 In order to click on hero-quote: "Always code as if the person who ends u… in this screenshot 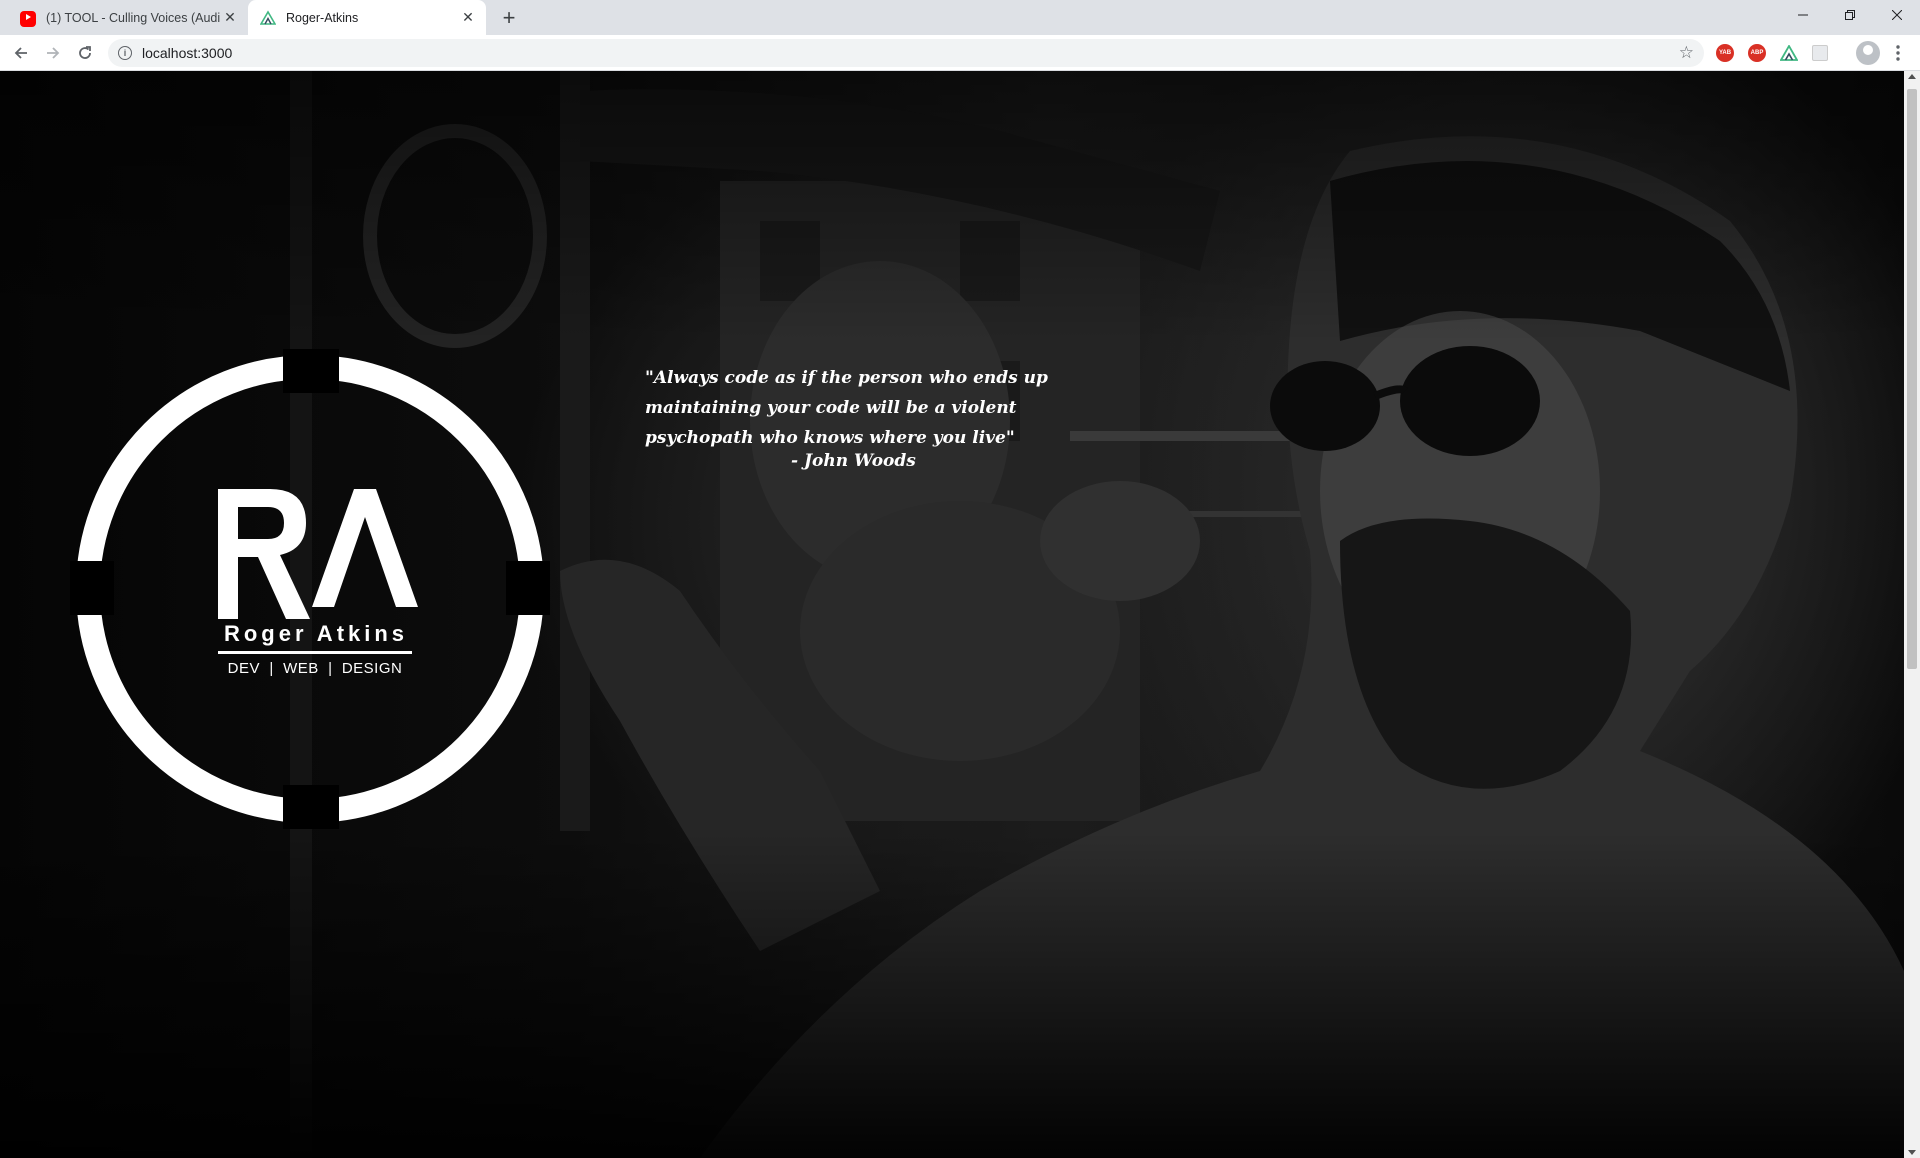, I will do `click(846, 408)`.